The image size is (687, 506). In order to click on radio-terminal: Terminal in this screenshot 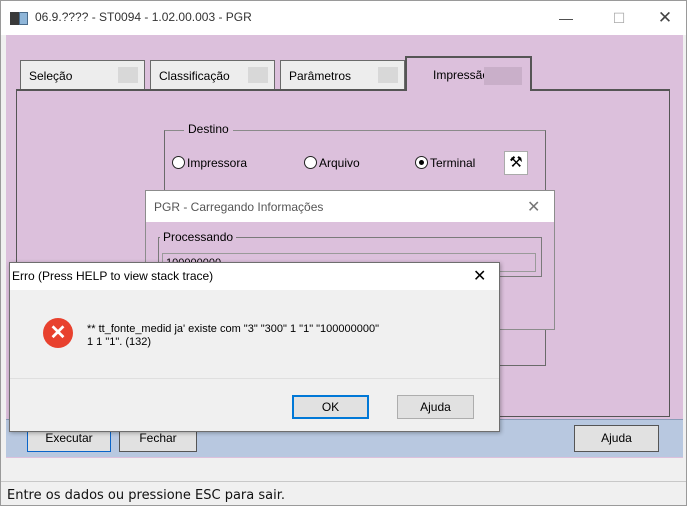, I will do `click(445, 164)`.